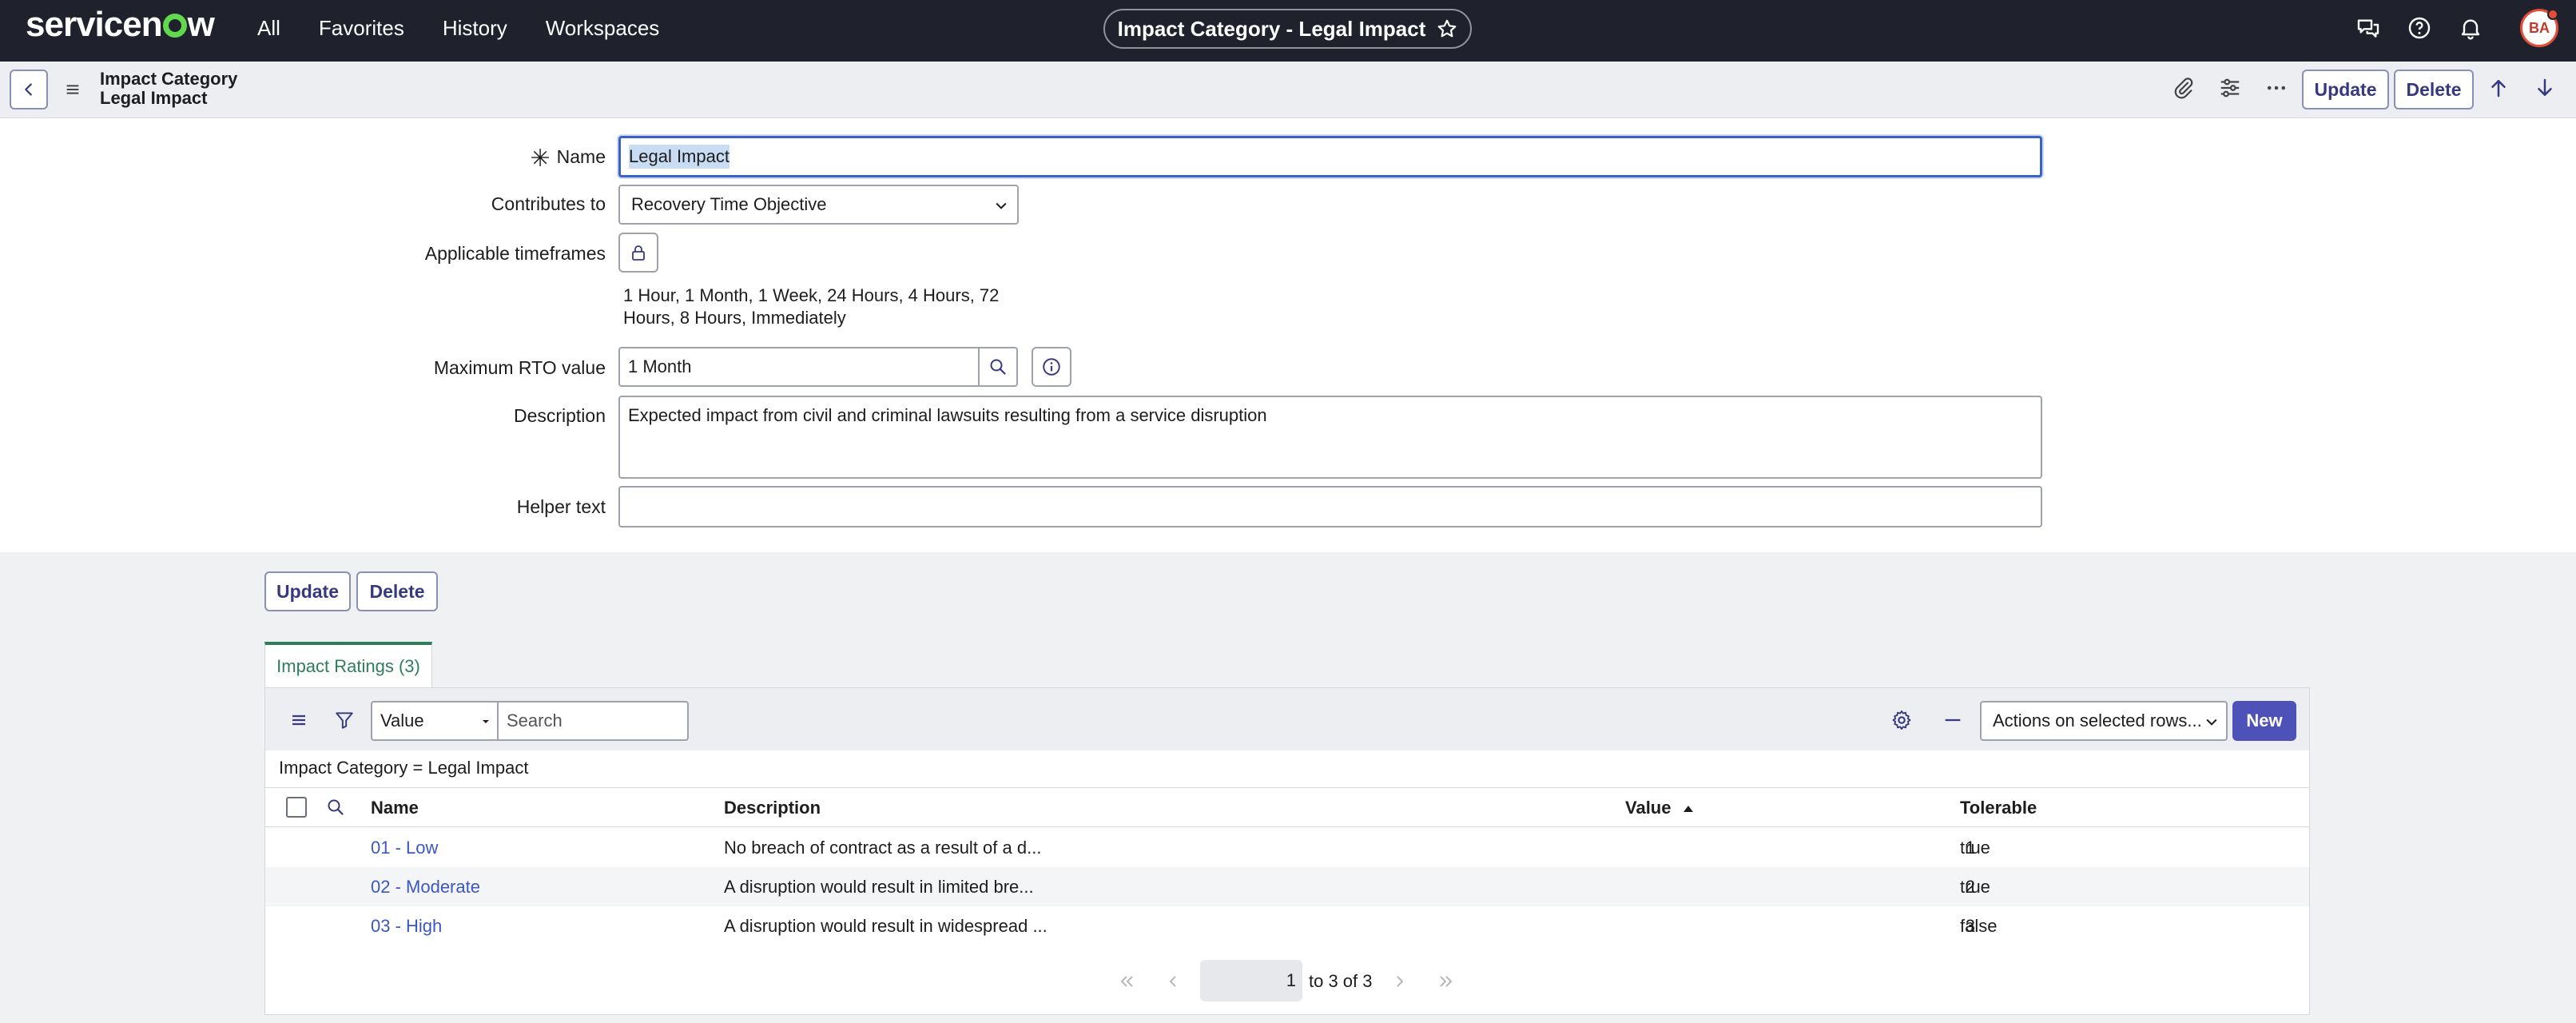 The height and width of the screenshot is (1023, 2576). Describe the element at coordinates (404, 848) in the screenshot. I see `rating-name-link: 01 - Low` at that location.